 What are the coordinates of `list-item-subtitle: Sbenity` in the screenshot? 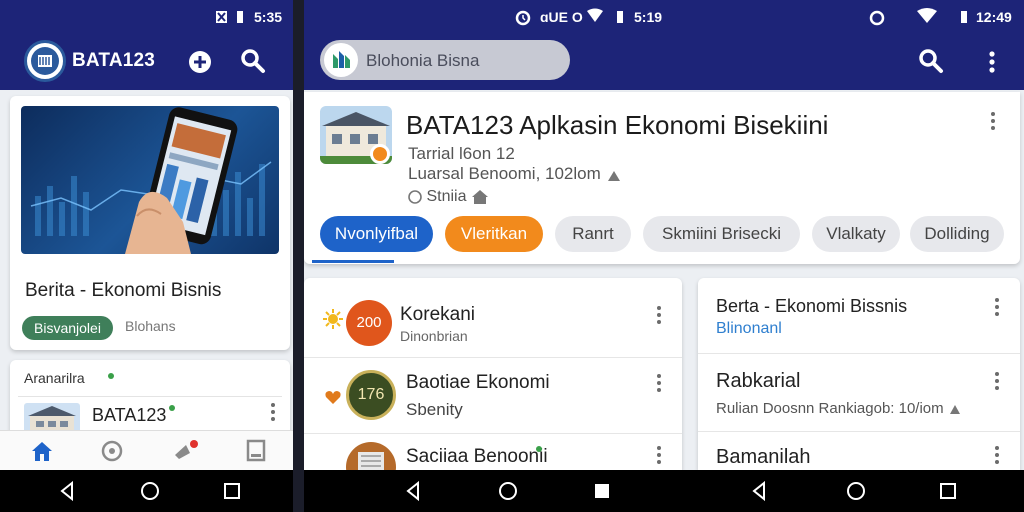 It's located at (434, 409).